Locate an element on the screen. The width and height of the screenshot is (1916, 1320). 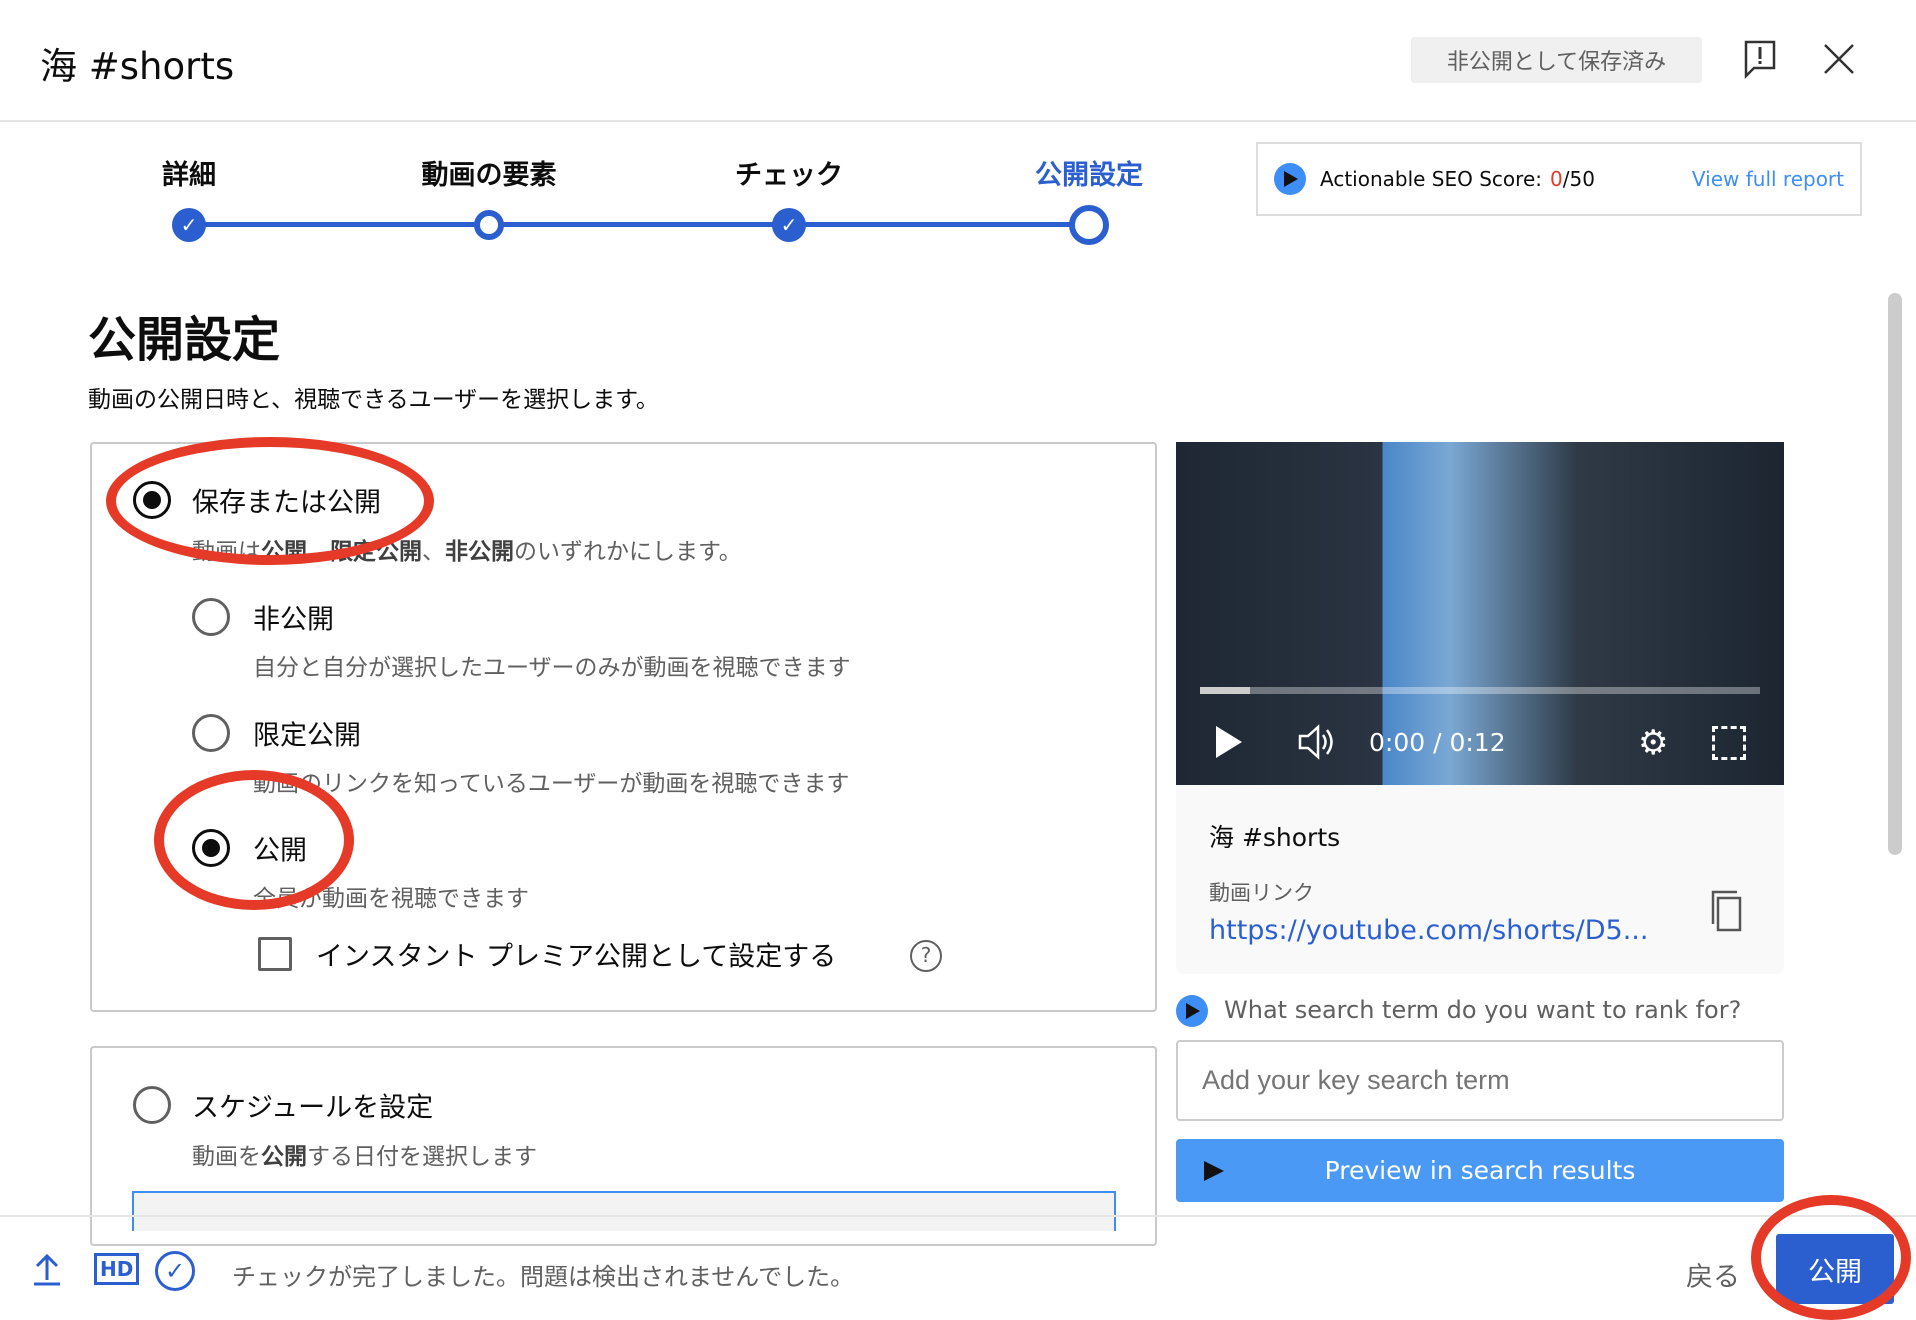
video-link-label: 動画リンク is located at coordinates (1261, 893).